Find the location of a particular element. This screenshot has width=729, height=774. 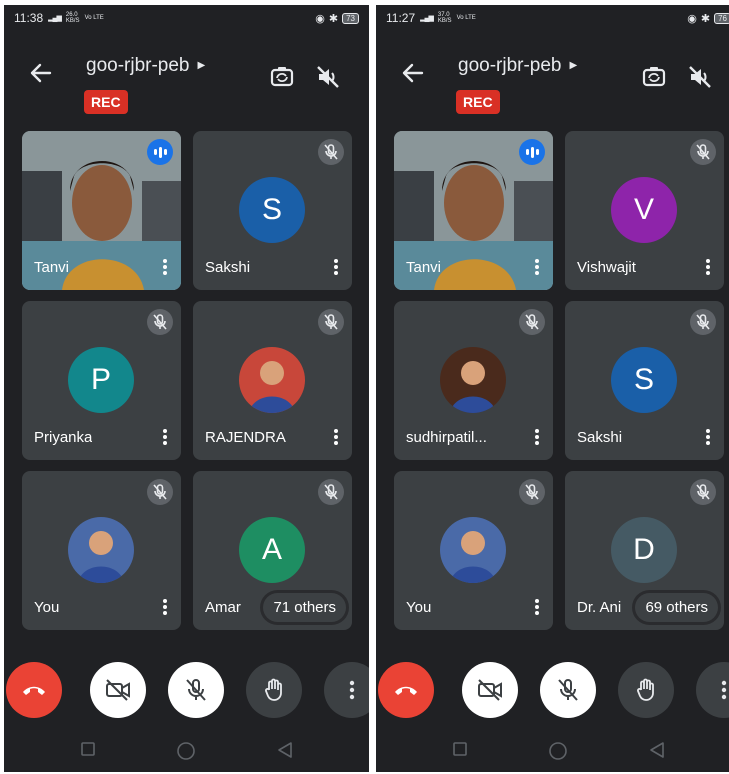

avatar: D is located at coordinates (644, 550).